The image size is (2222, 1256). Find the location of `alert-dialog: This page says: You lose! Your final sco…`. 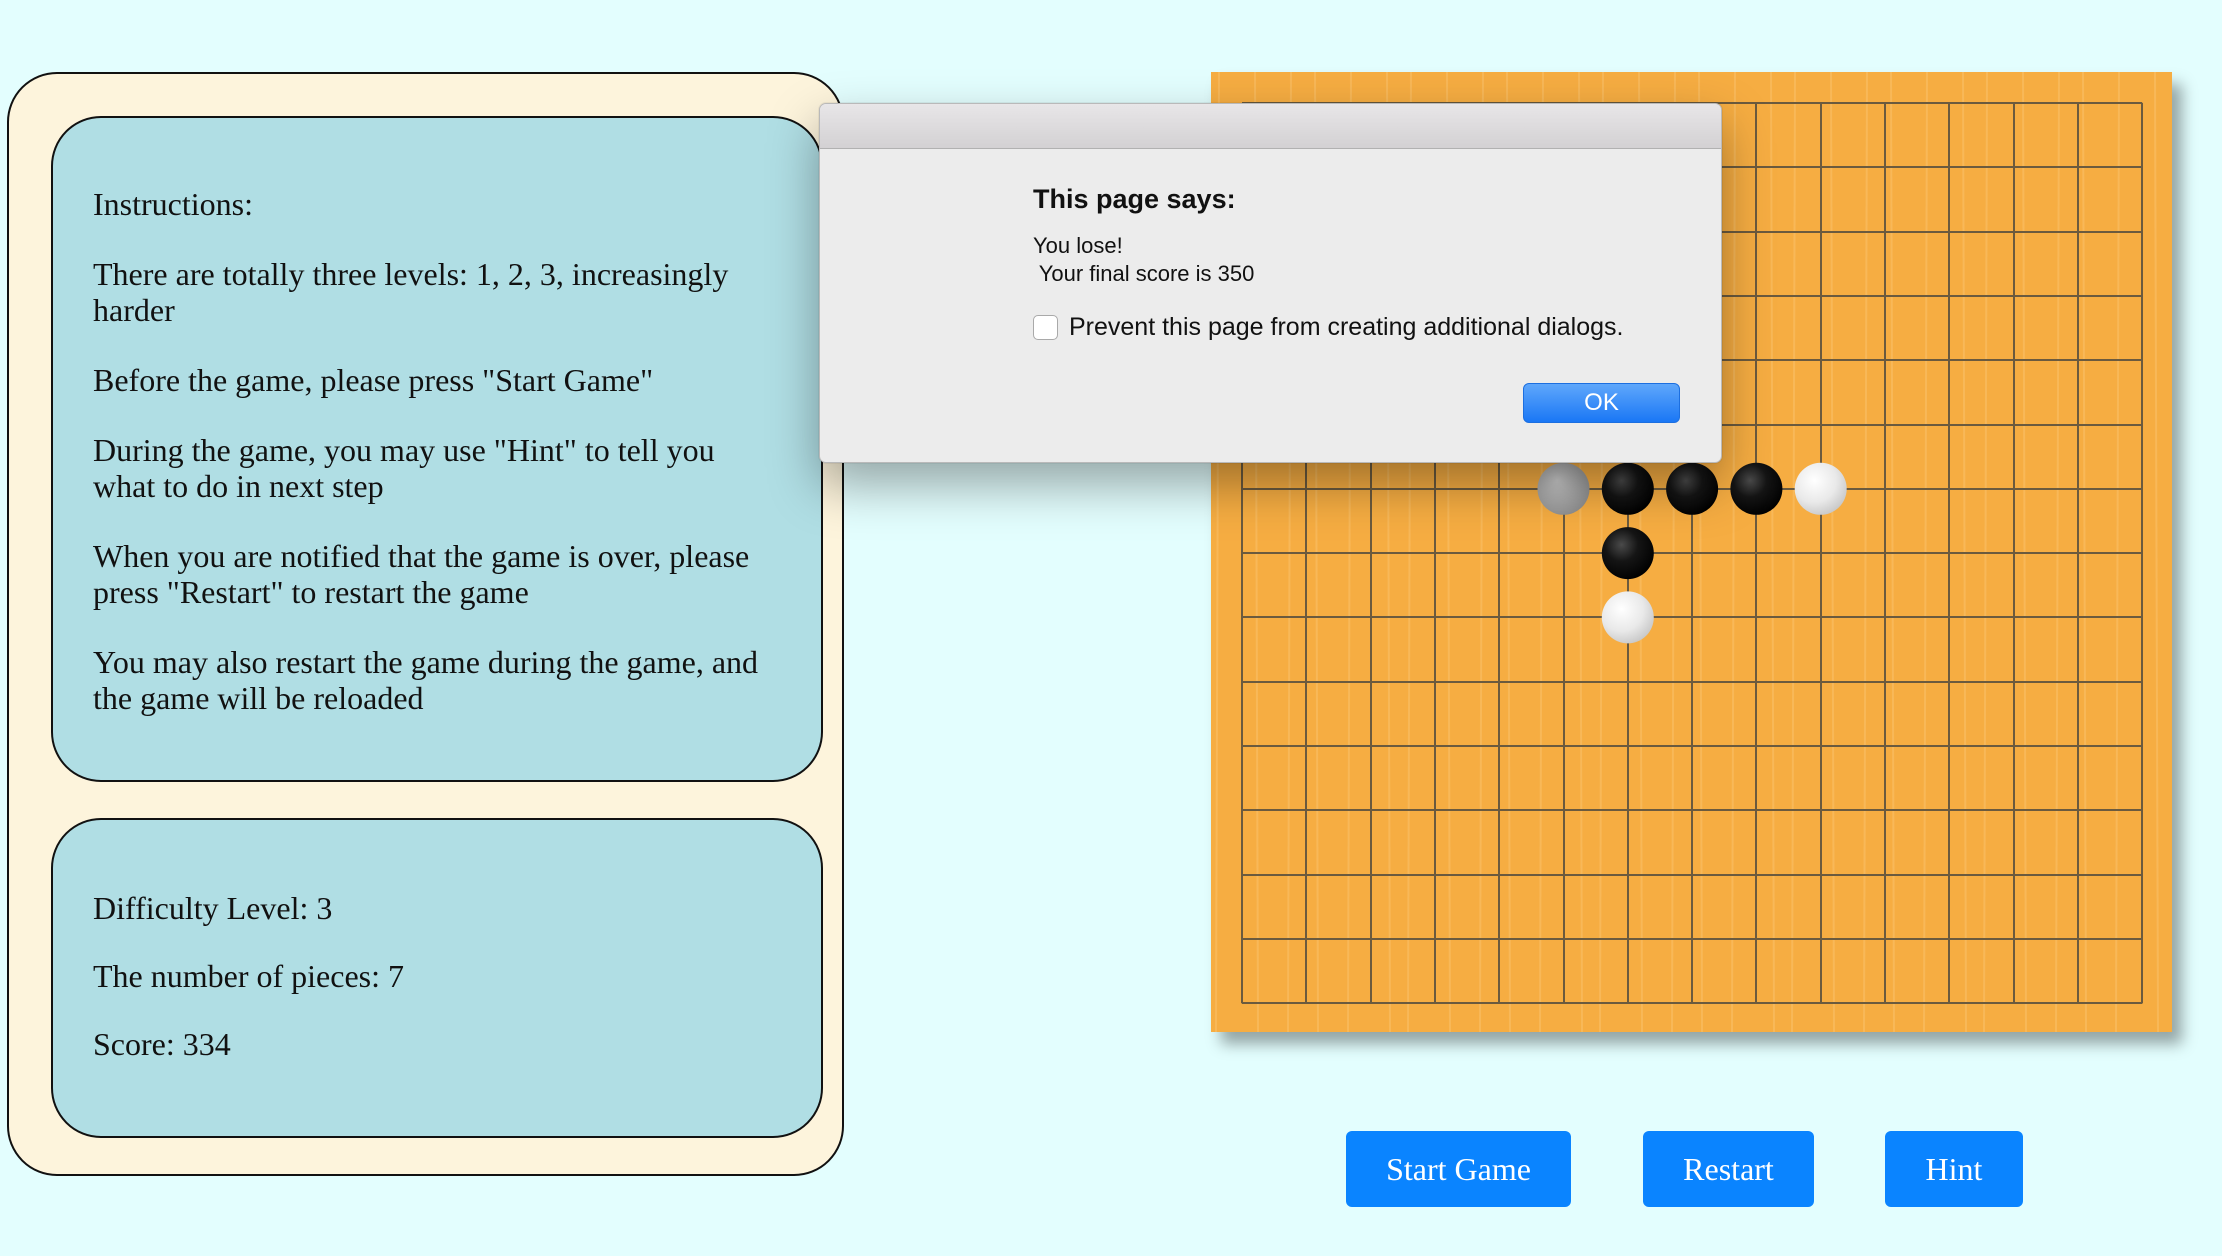

alert-dialog: This page says: You lose! Your final sco… is located at coordinates (1270, 283).